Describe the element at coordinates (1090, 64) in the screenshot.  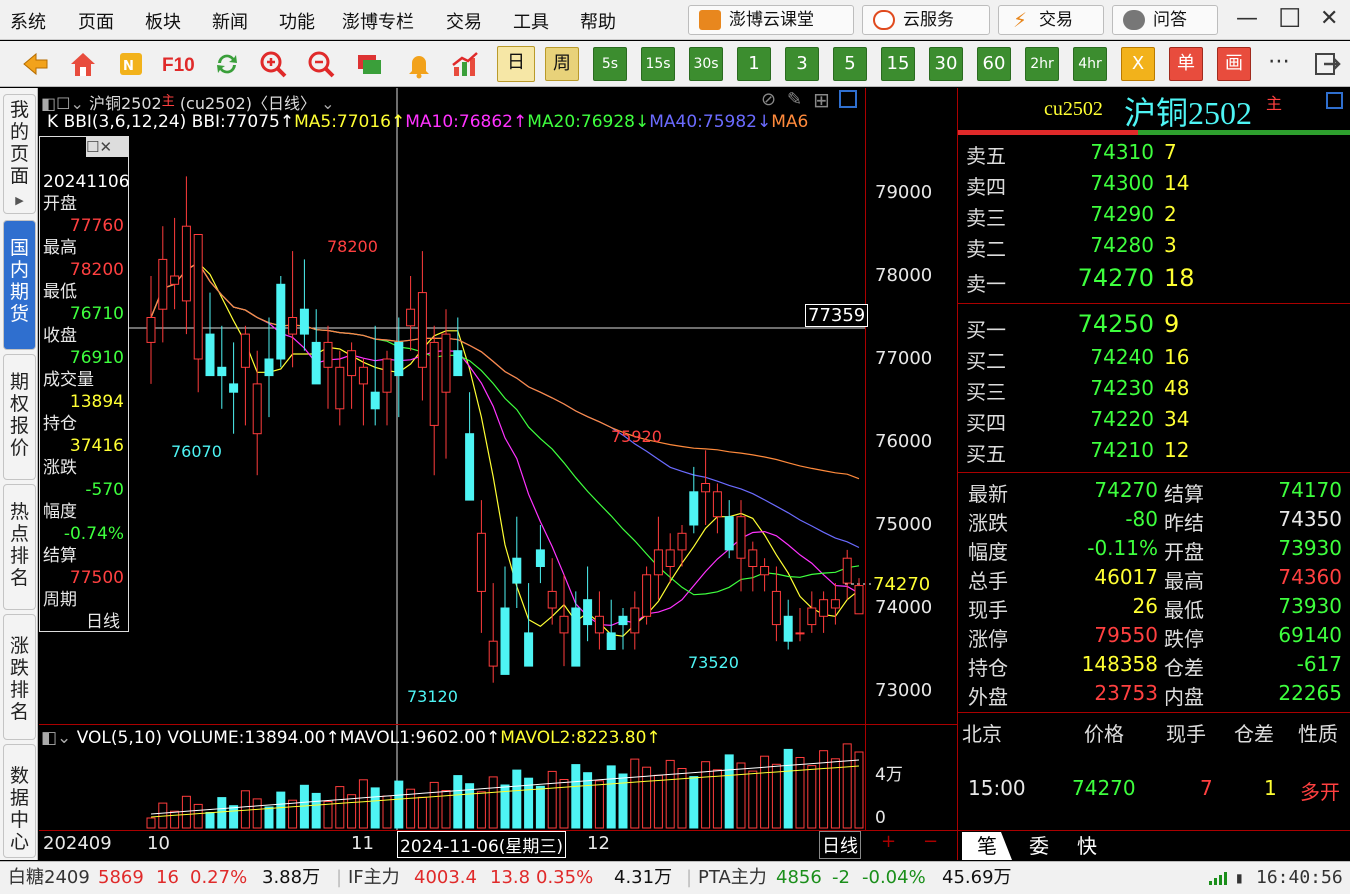
I see `period-4hr-button: 4hr` at that location.